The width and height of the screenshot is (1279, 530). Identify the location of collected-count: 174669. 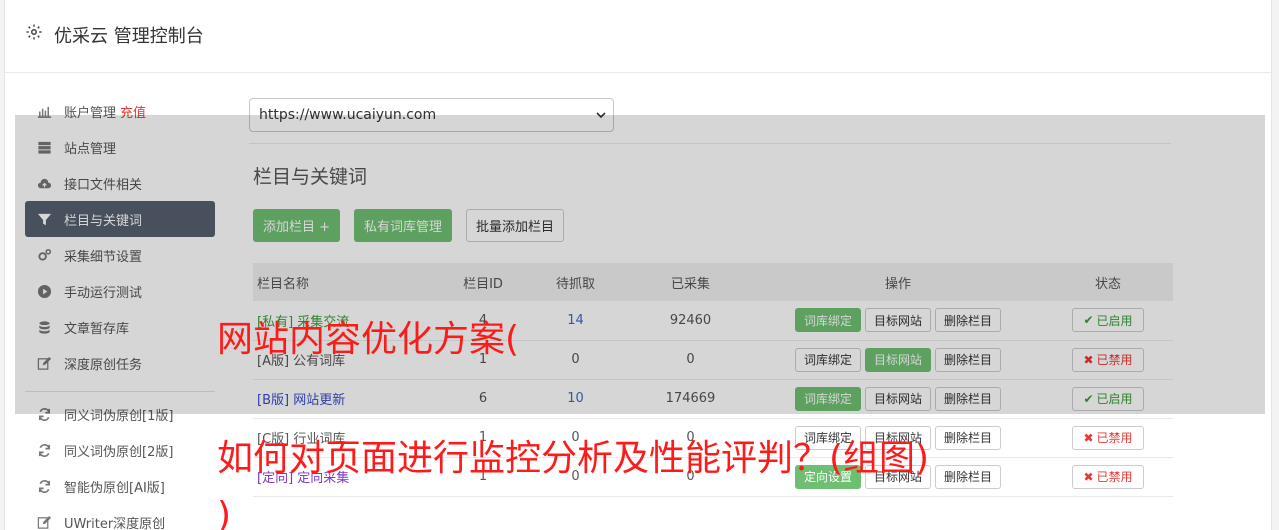
(690, 398).